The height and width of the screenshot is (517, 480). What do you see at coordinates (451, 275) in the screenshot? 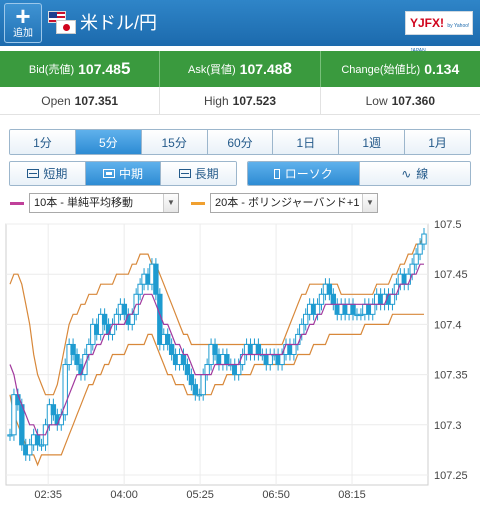
I see `y-tick-label: 107.45` at bounding box center [451, 275].